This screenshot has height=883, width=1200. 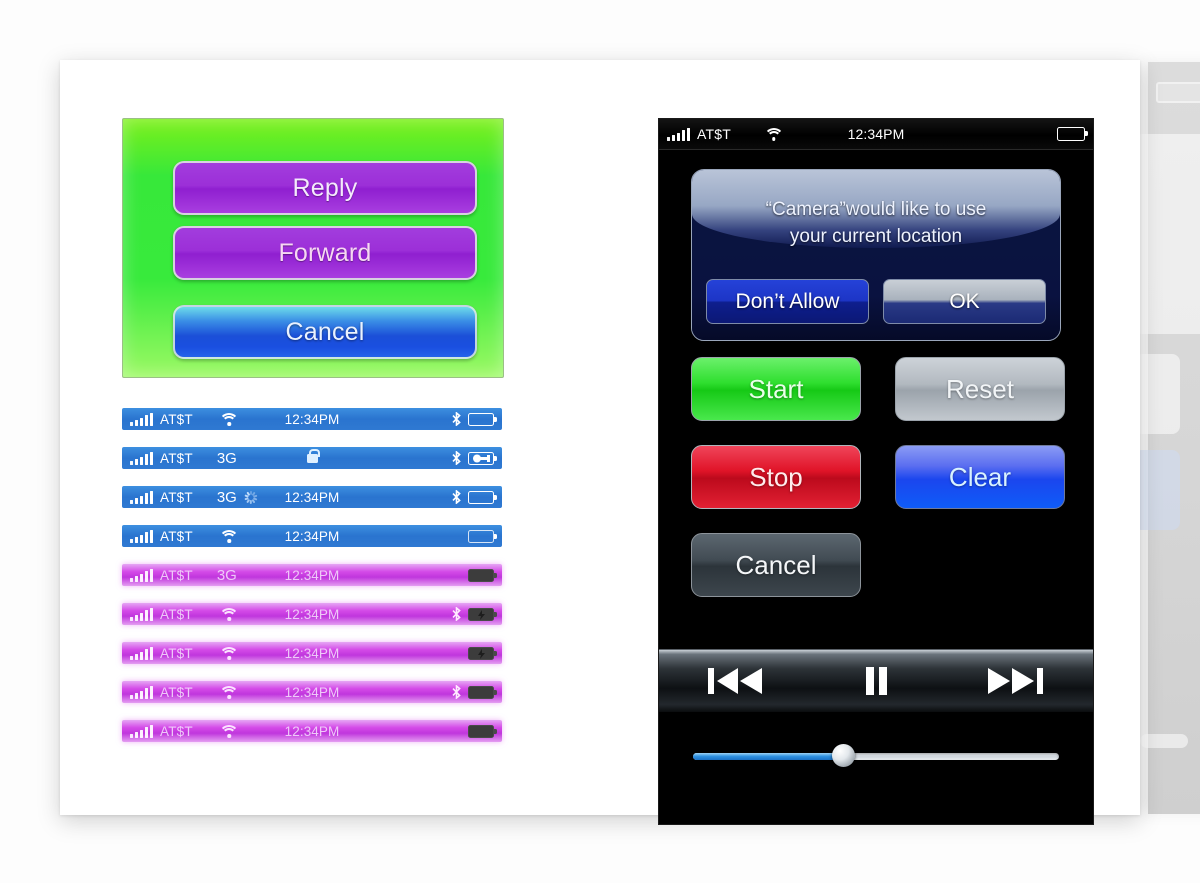 I want to click on progress-slider, so click(x=876, y=756).